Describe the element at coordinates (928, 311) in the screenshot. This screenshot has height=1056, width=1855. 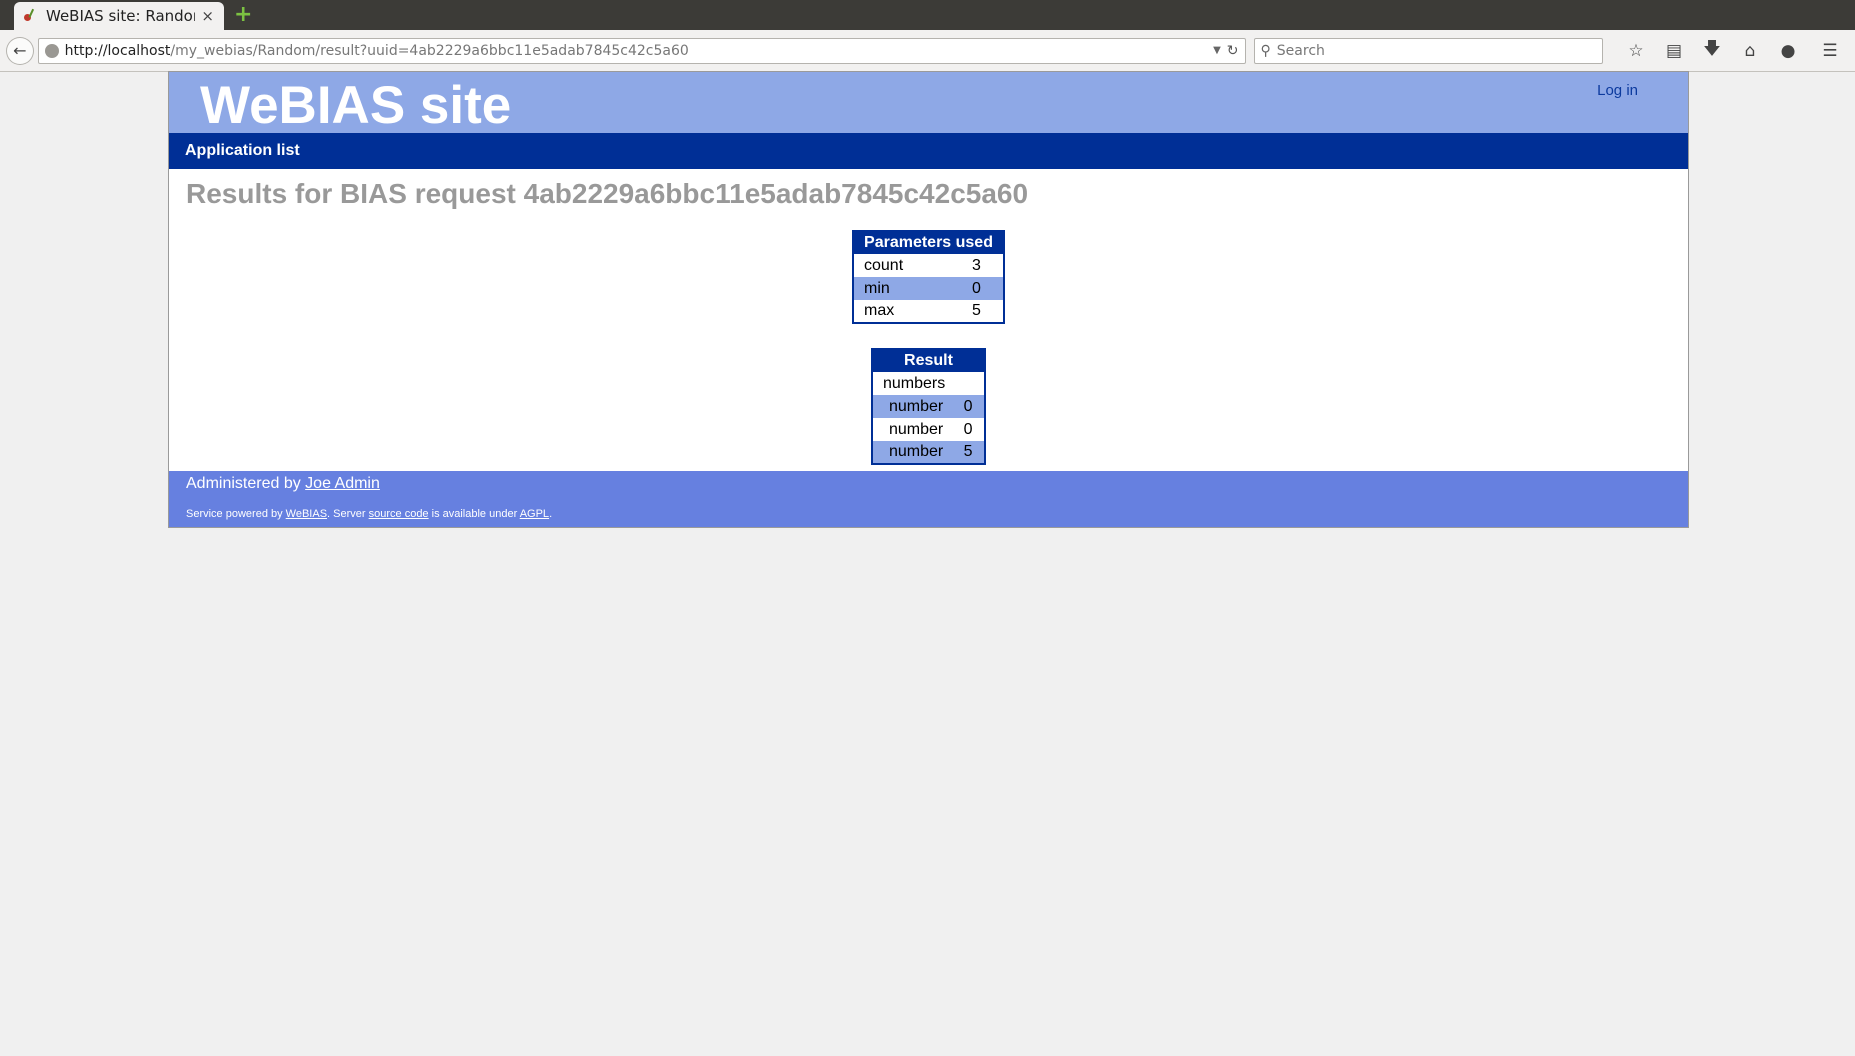
I see `parameter-row: max 5` at that location.